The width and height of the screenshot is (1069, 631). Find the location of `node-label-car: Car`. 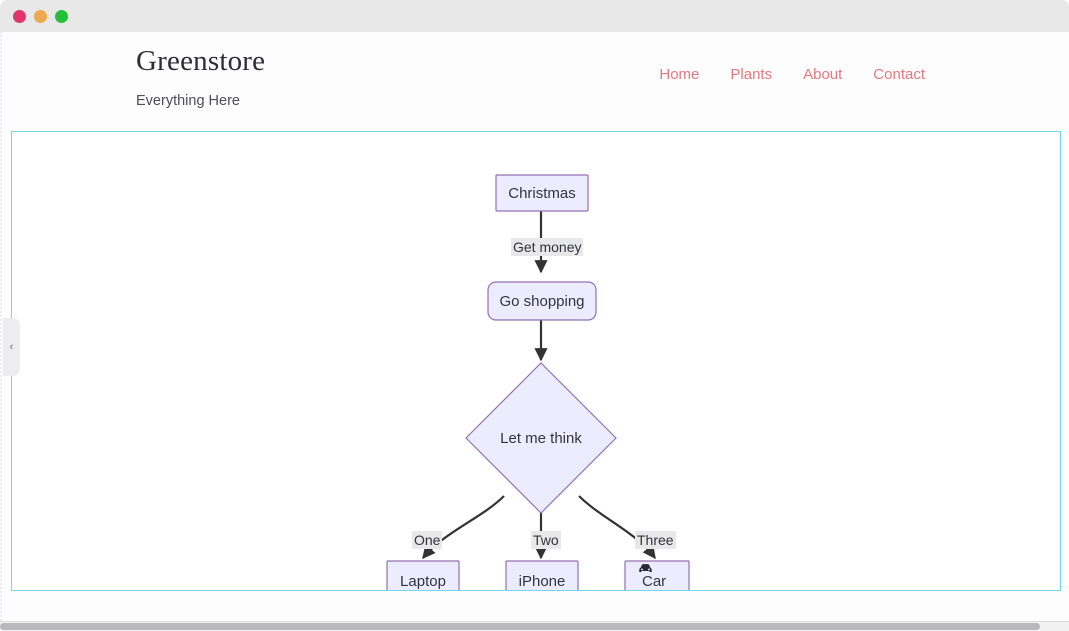

node-label-car: Car is located at coordinates (657, 581).